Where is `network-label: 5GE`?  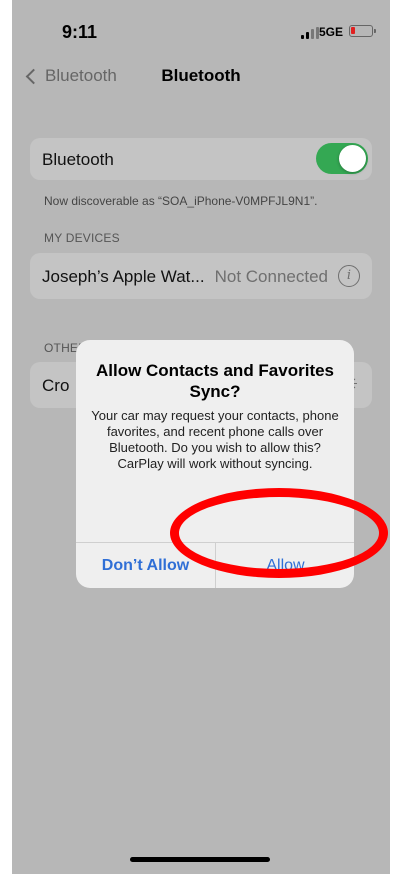 network-label: 5GE is located at coordinates (331, 32).